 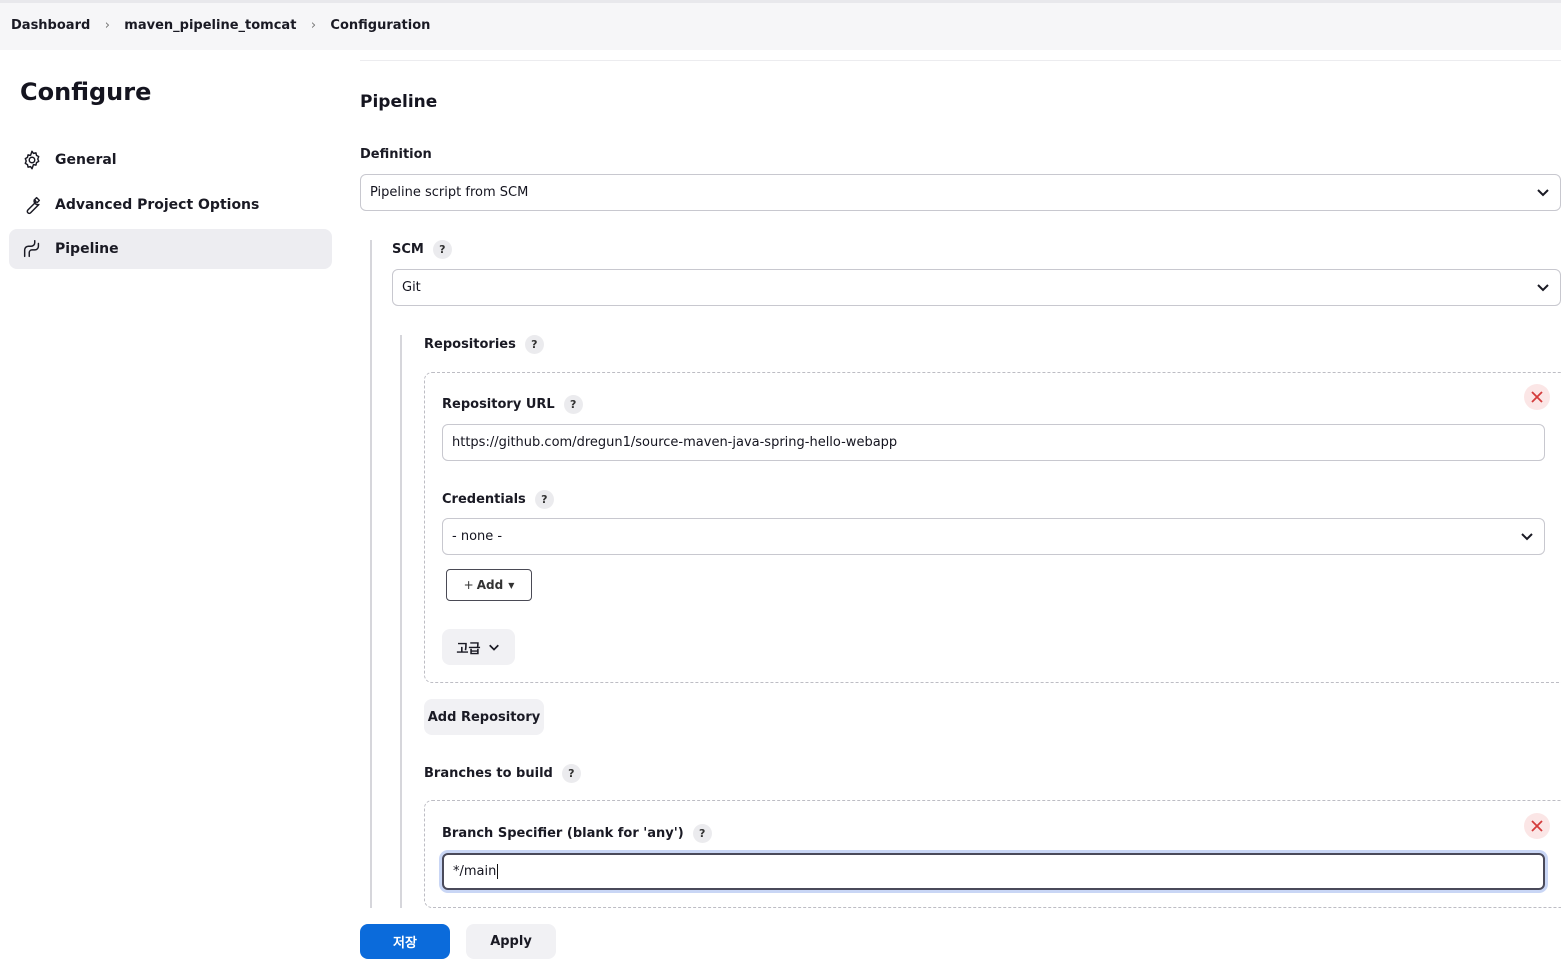 I want to click on add-credentials-button: + Add ▼, so click(x=489, y=585).